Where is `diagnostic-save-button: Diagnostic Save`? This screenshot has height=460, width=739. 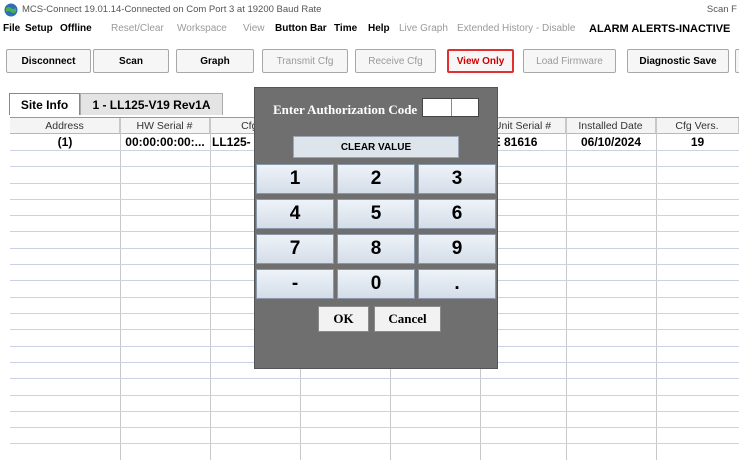
diagnostic-save-button: Diagnostic Save is located at coordinates (678, 61).